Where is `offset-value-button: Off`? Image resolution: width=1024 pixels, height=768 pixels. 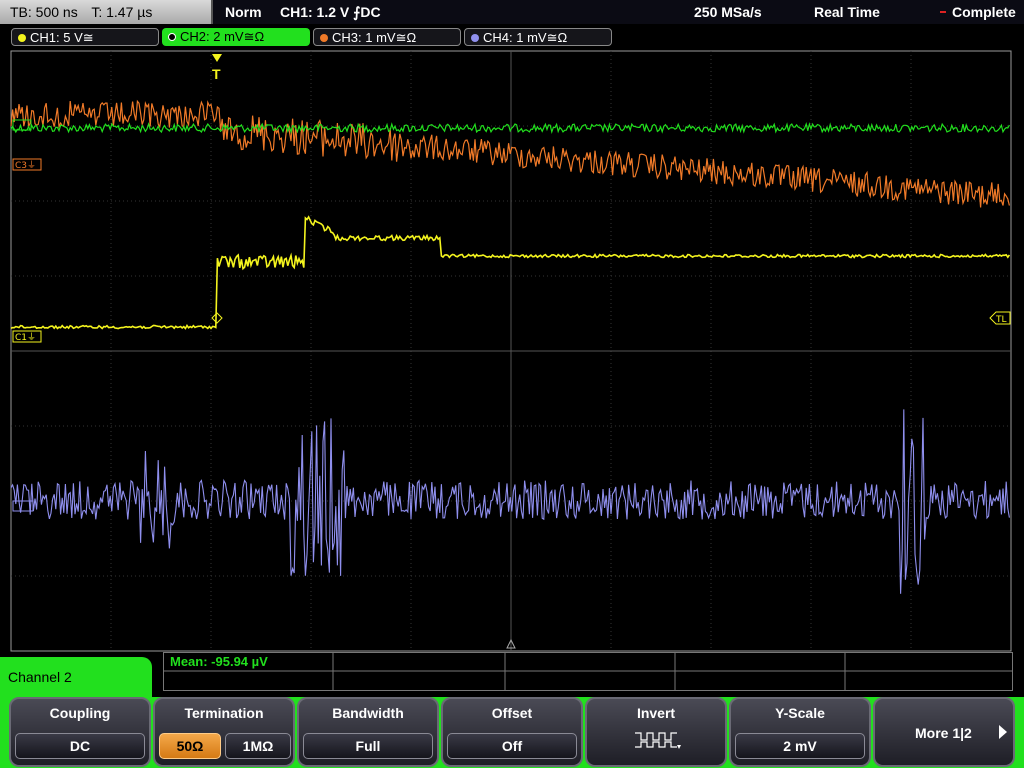 offset-value-button: Off is located at coordinates (512, 746).